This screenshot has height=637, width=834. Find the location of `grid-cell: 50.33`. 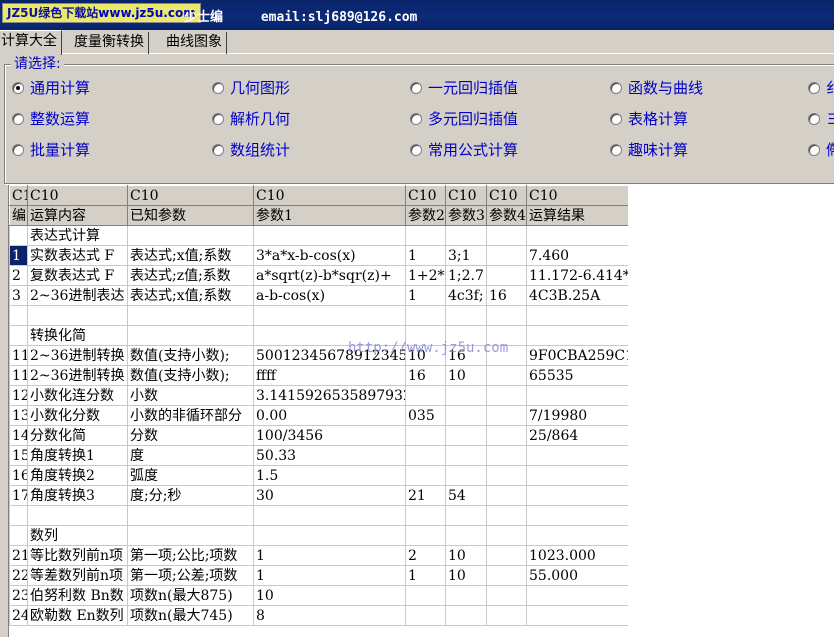

grid-cell: 50.33 is located at coordinates (329, 455).